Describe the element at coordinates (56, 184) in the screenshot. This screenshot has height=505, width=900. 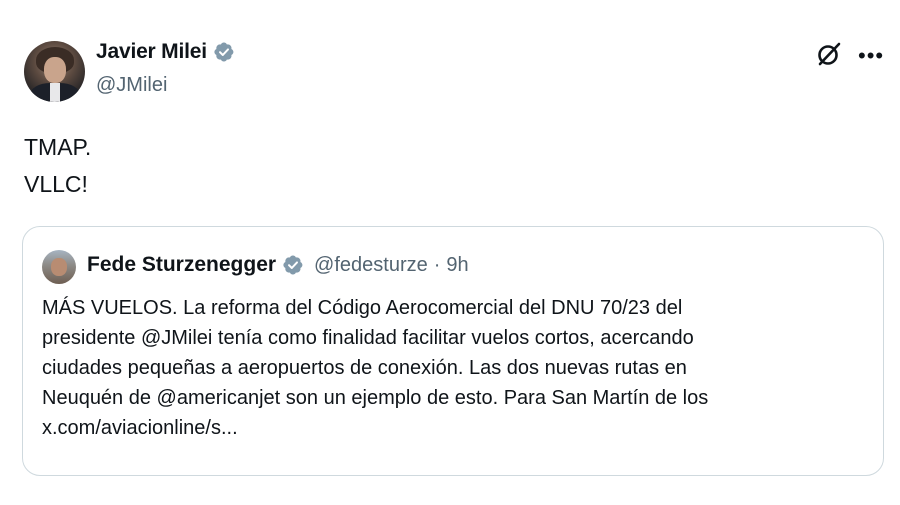
I see `post-text-line: VLLC!` at that location.